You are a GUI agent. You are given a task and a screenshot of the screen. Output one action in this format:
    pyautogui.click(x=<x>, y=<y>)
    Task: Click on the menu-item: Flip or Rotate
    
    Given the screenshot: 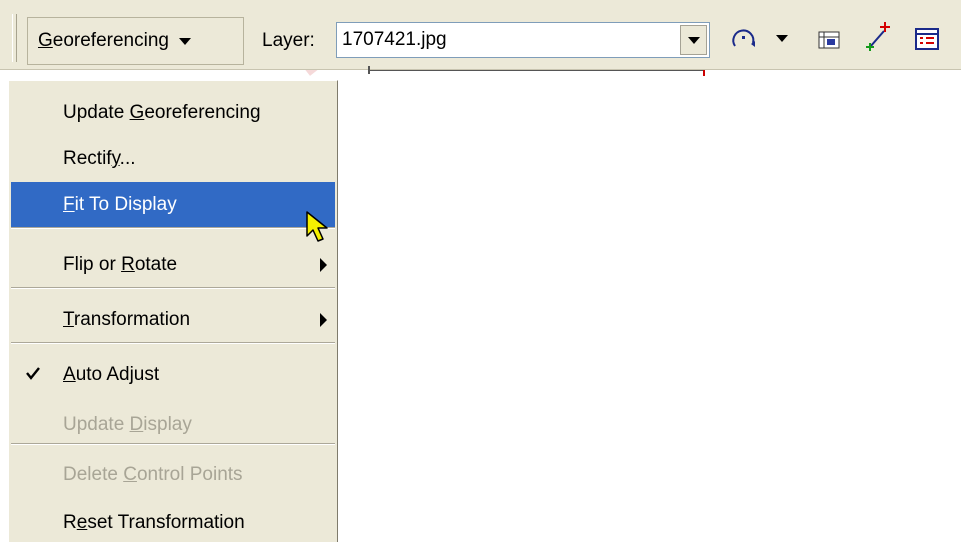 What is the action you would take?
    pyautogui.click(x=173, y=265)
    